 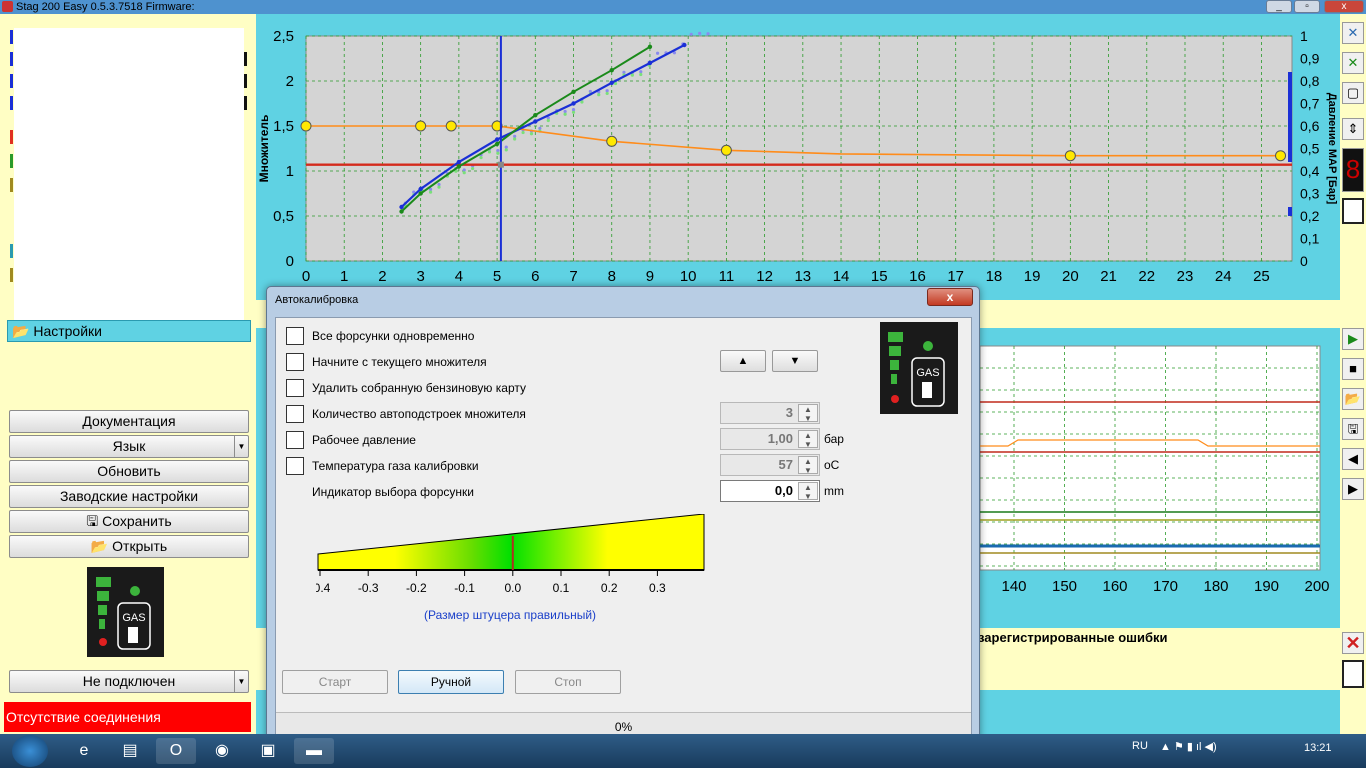 What do you see at coordinates (1070, 276) in the screenshot?
I see `x-tick-label: 20` at bounding box center [1070, 276].